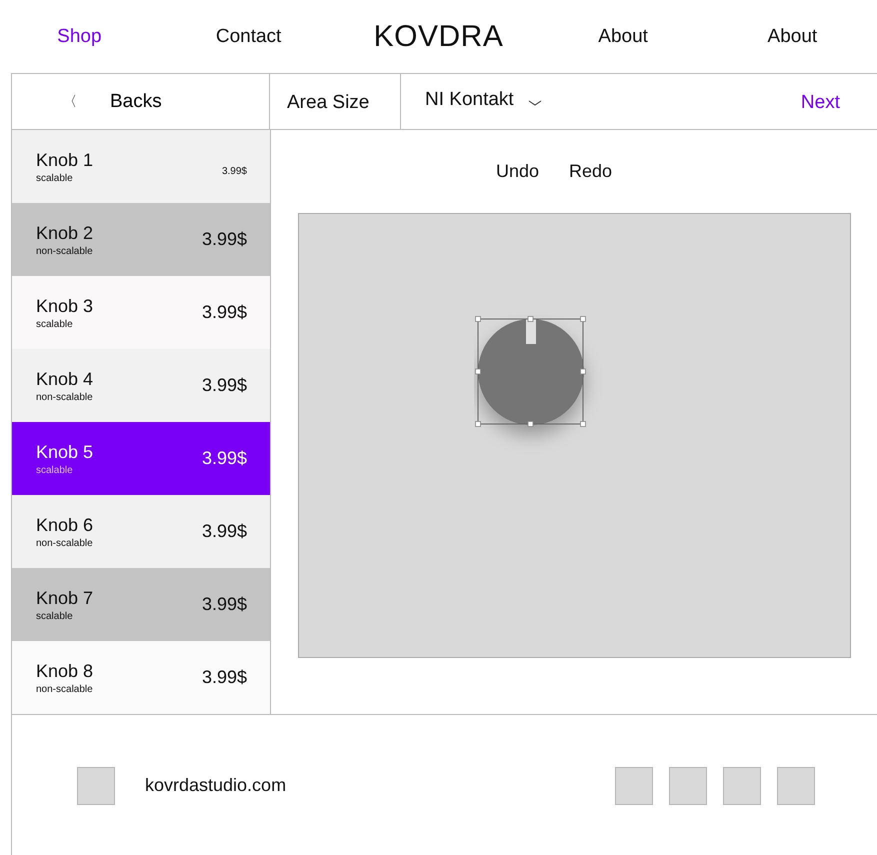 The height and width of the screenshot is (855, 877). I want to click on editor-action: Redo, so click(590, 171).